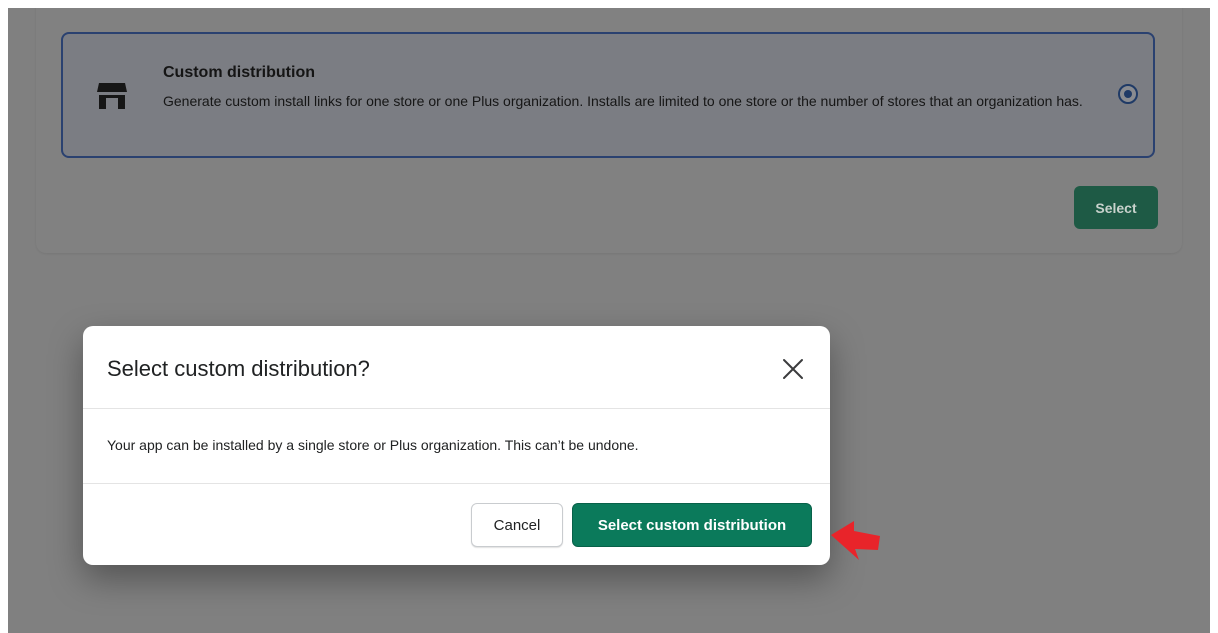 The height and width of the screenshot is (633, 1218). I want to click on close-icon, so click(793, 369).